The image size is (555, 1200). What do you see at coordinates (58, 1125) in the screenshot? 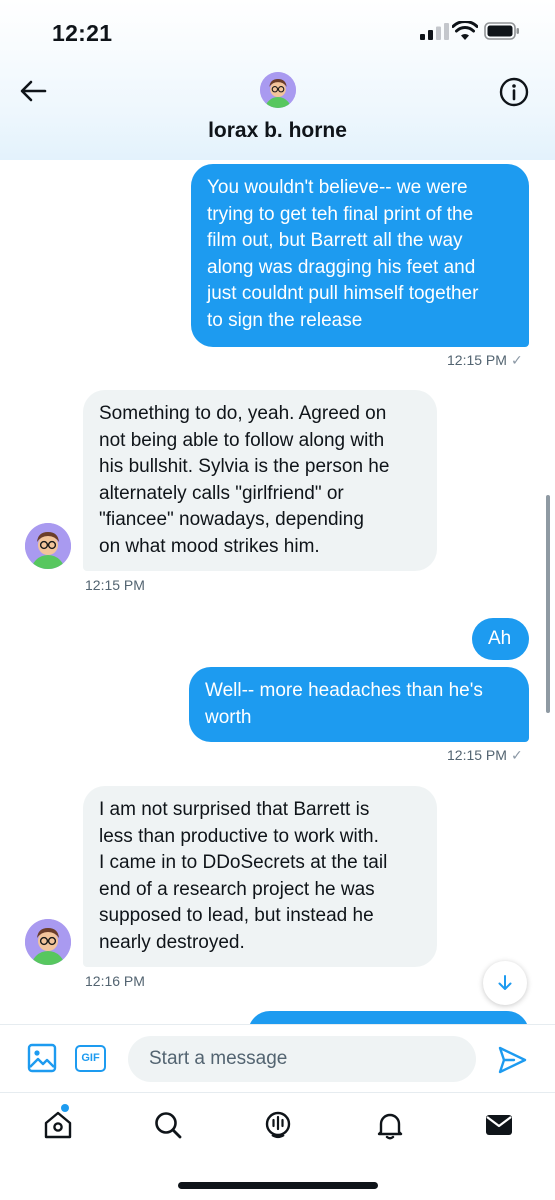
I see `home-icon` at bounding box center [58, 1125].